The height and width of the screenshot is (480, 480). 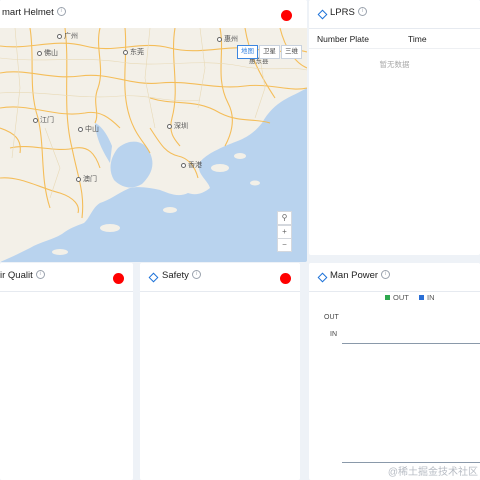 I want to click on column-header-time: Time, so click(x=417, y=39).